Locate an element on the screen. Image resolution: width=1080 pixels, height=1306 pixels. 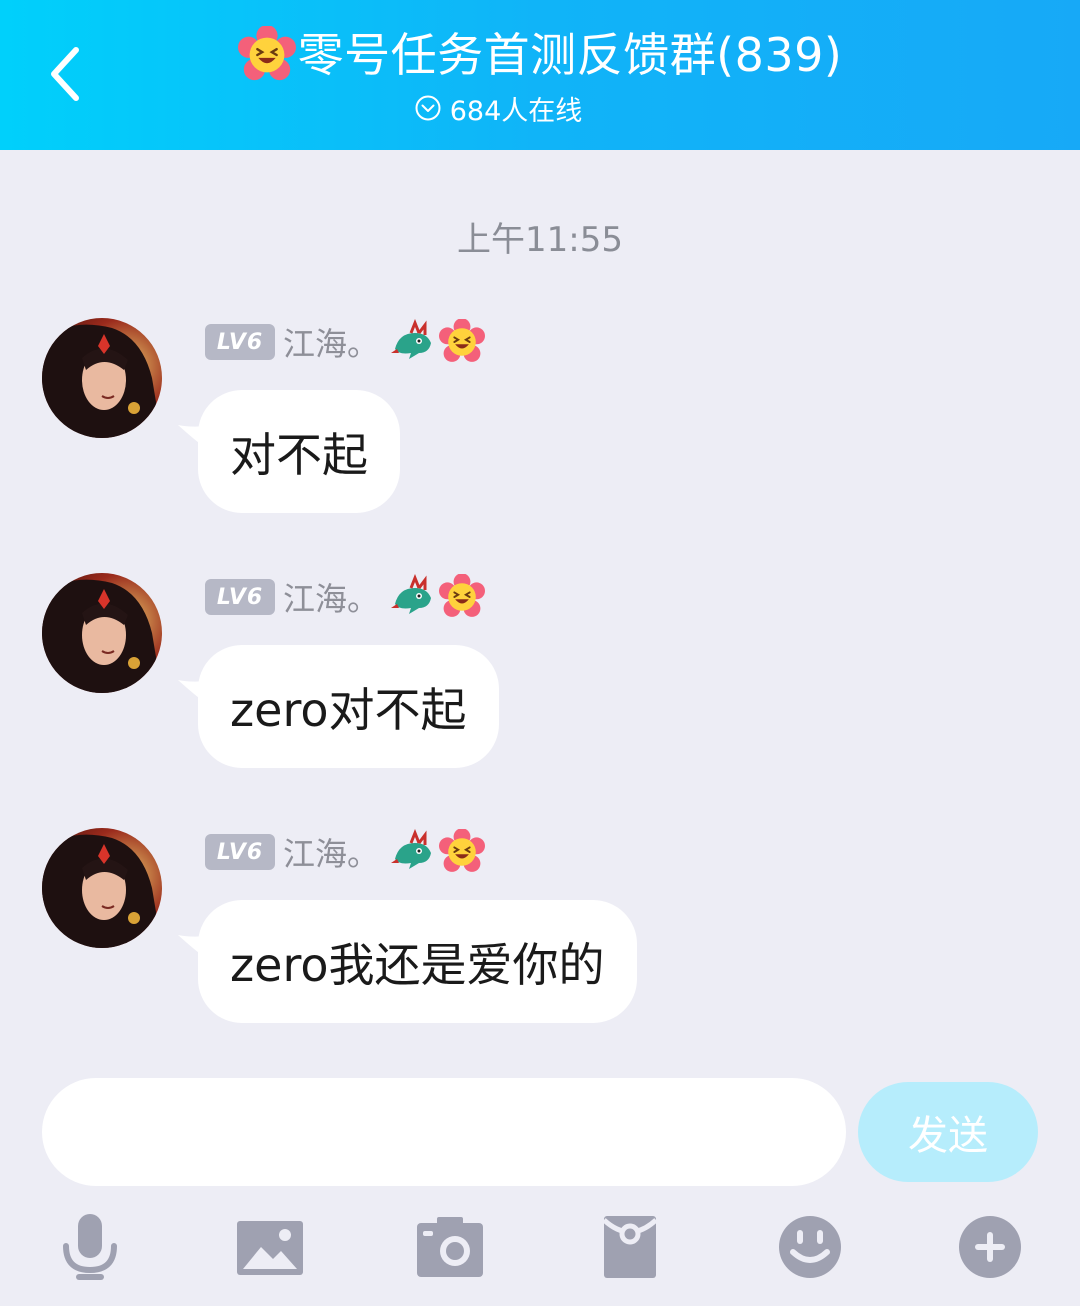
image-icon is located at coordinates (270, 1248).